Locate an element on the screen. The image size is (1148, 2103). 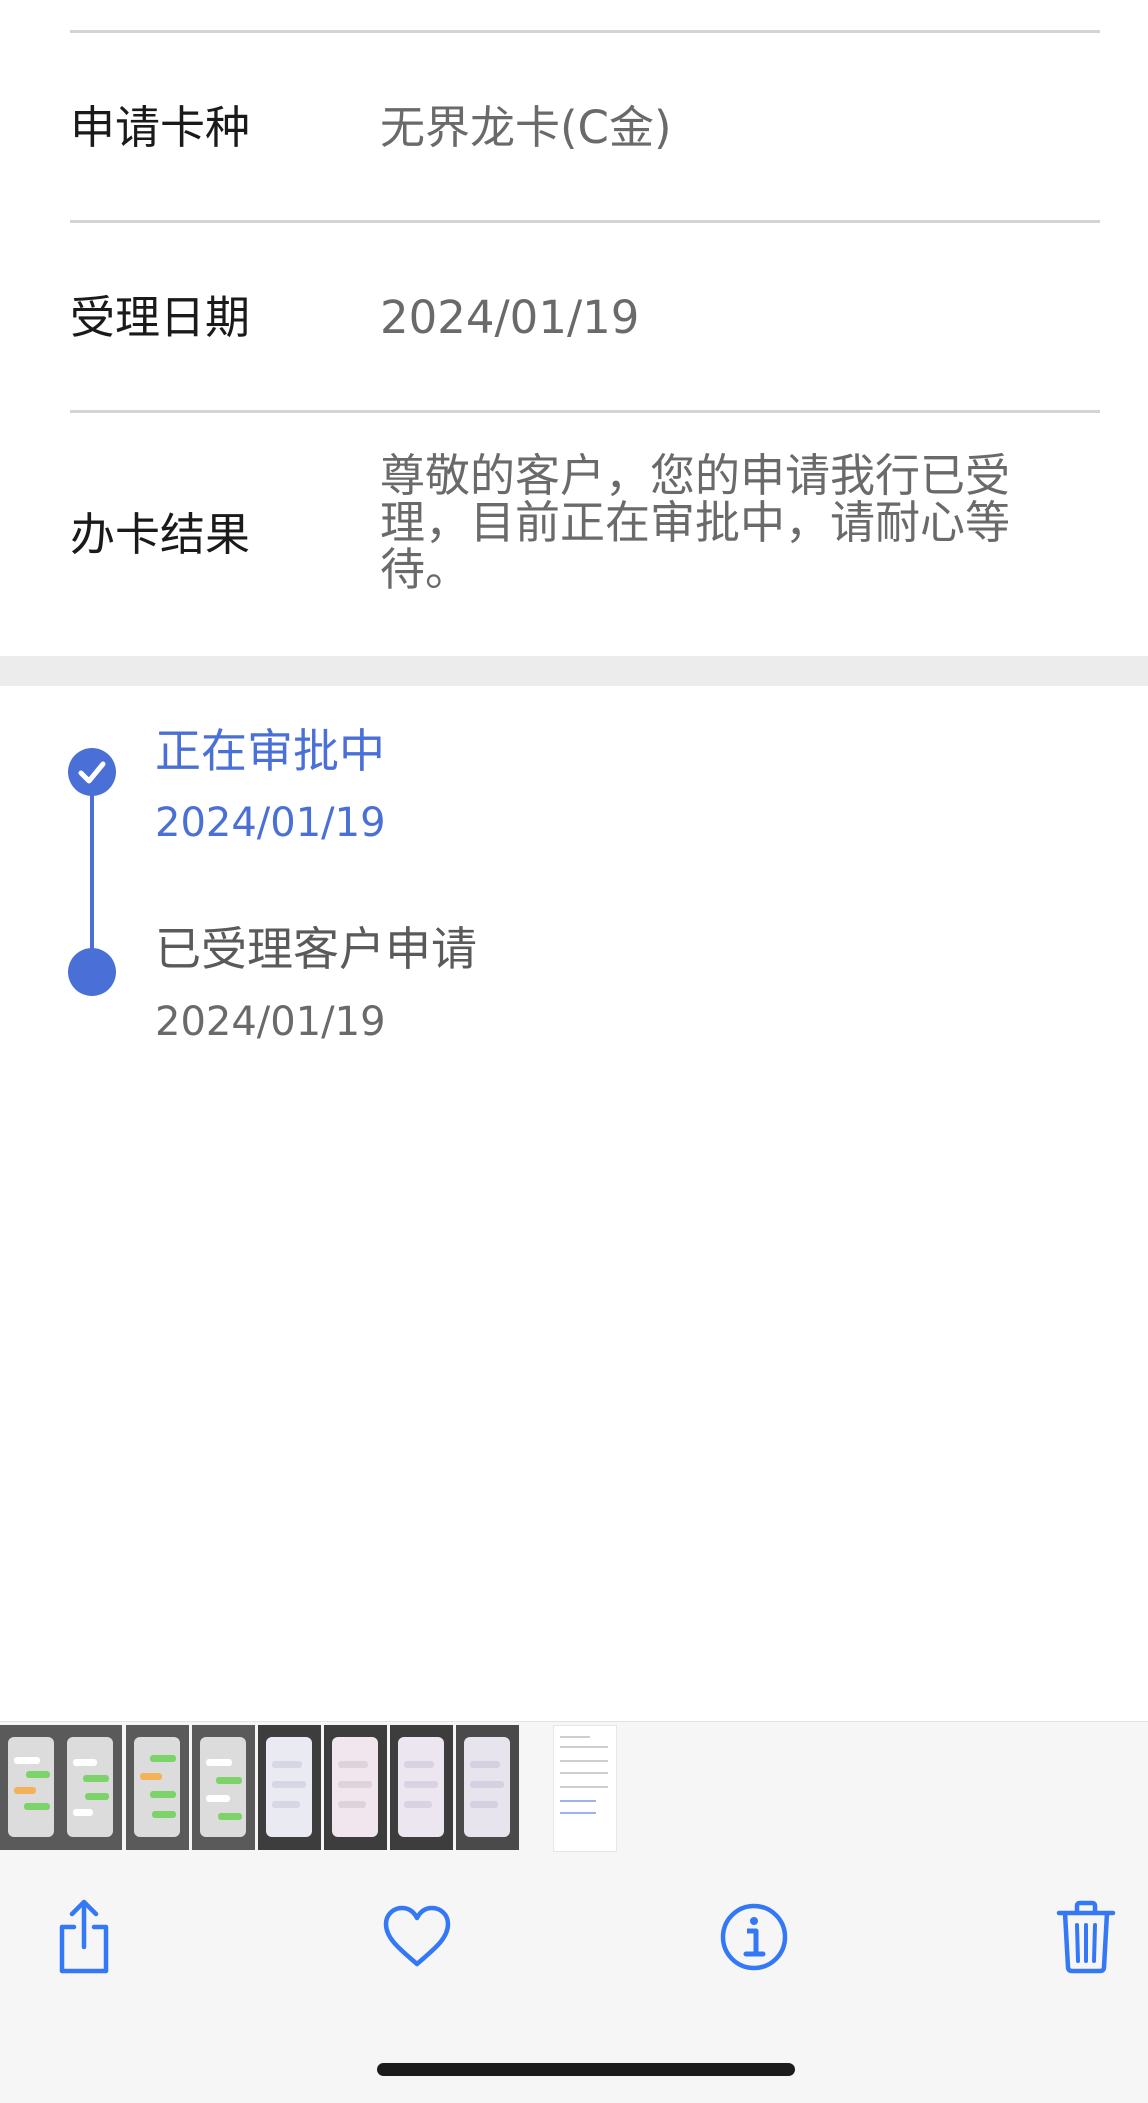
favorite-button is located at coordinates (417, 1937).